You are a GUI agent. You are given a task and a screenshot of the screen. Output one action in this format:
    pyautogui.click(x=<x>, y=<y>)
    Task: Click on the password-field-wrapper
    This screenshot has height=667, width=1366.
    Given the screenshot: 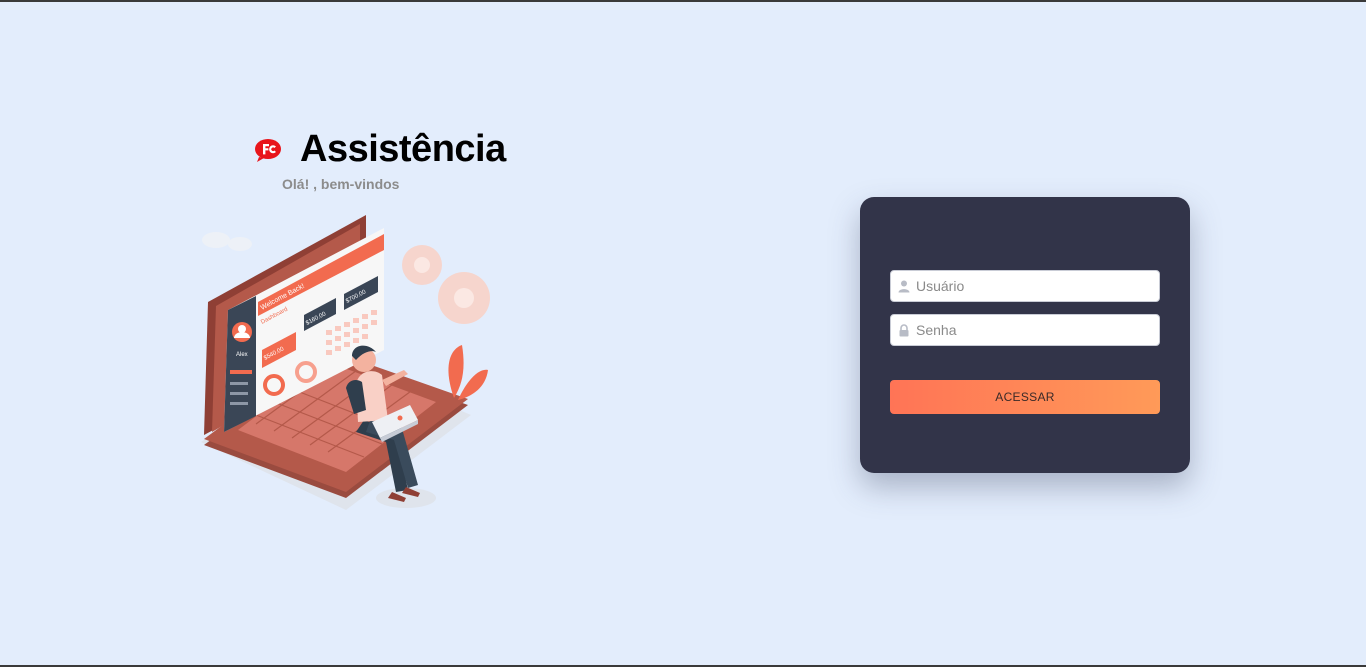 What is the action you would take?
    pyautogui.click(x=1025, y=330)
    